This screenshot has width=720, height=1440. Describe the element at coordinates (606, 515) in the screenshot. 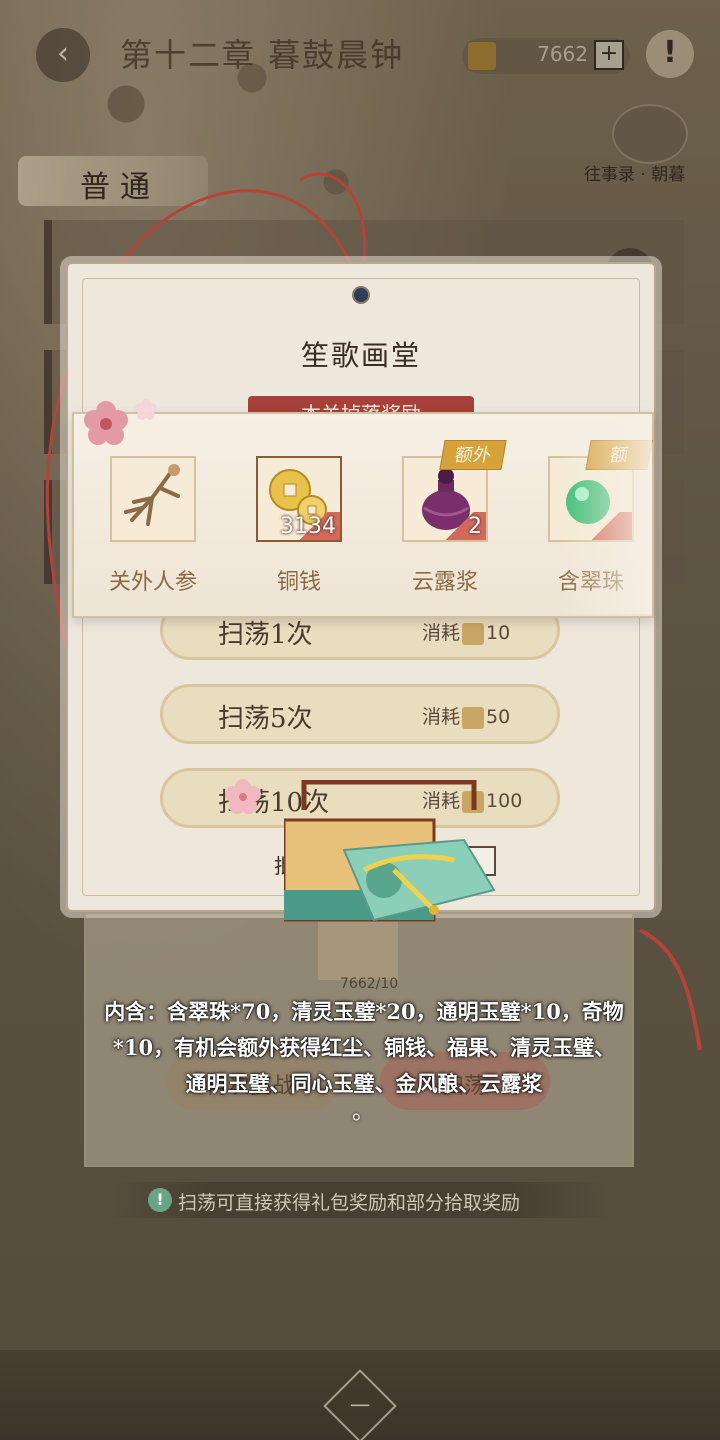

I see `strip-fade` at that location.